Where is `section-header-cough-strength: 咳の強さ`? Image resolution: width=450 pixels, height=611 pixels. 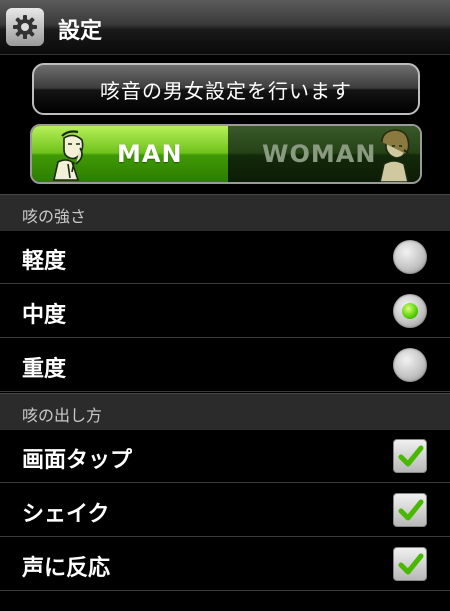 section-header-cough-strength: 咳の強さ is located at coordinates (225, 212).